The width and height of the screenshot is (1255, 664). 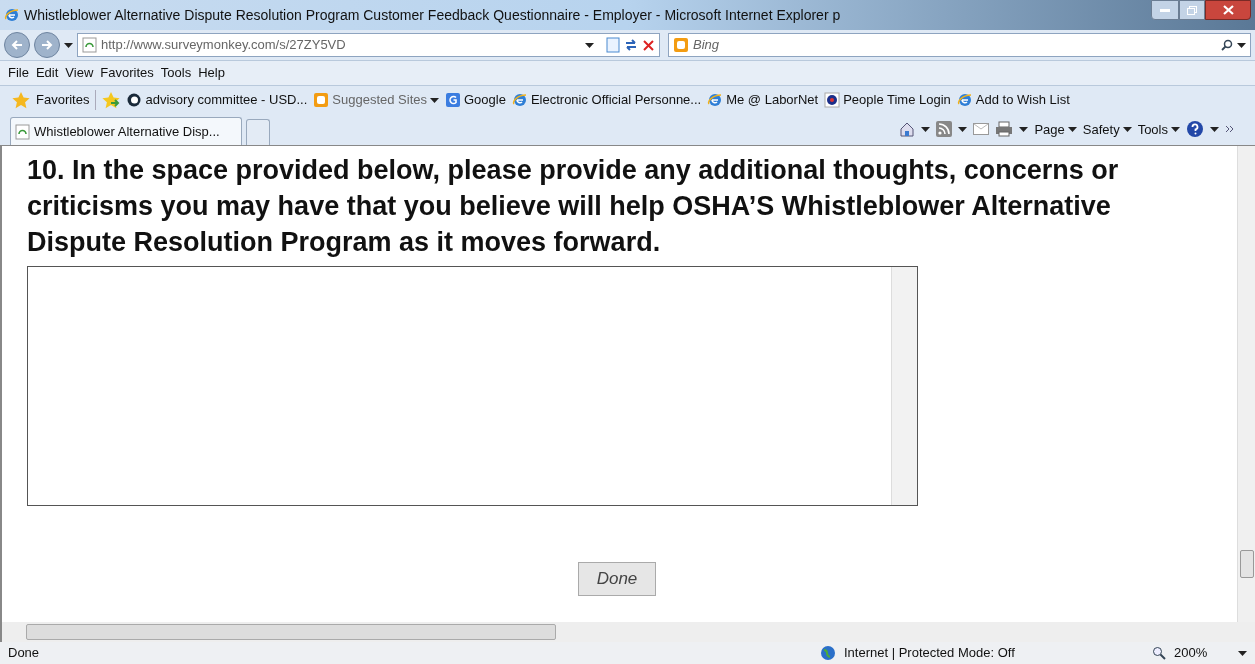 I want to click on favorite-link: Add to Wish List, so click(x=1022, y=100).